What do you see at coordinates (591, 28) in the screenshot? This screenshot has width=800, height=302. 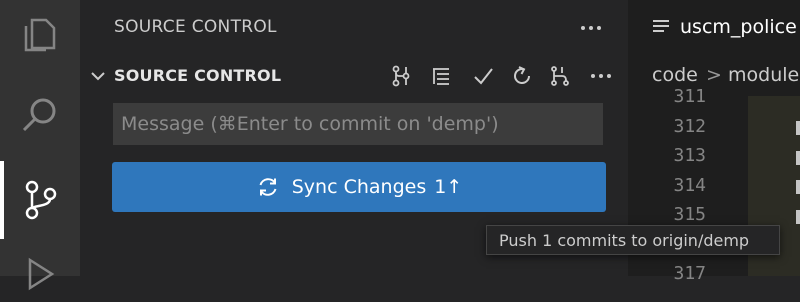 I see `more-actions-icon` at bounding box center [591, 28].